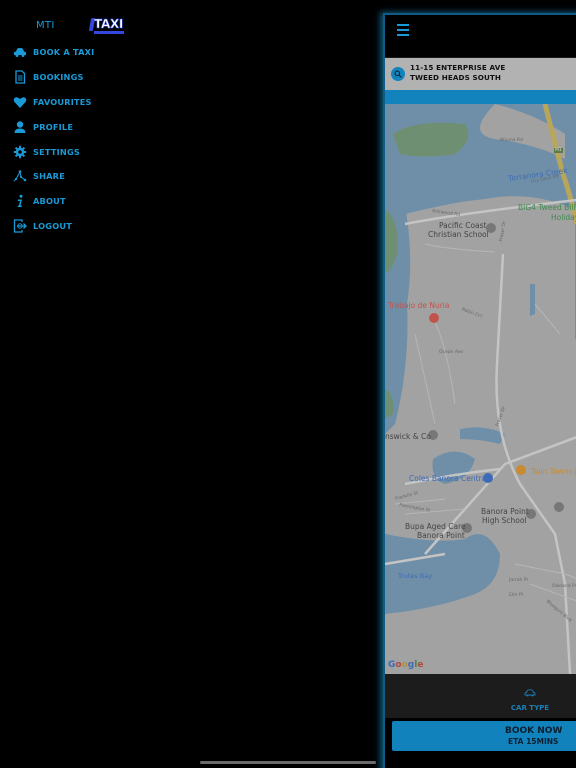 The width and height of the screenshot is (576, 768). Describe the element at coordinates (49, 176) in the screenshot. I see `menu-label: SHARE` at that location.